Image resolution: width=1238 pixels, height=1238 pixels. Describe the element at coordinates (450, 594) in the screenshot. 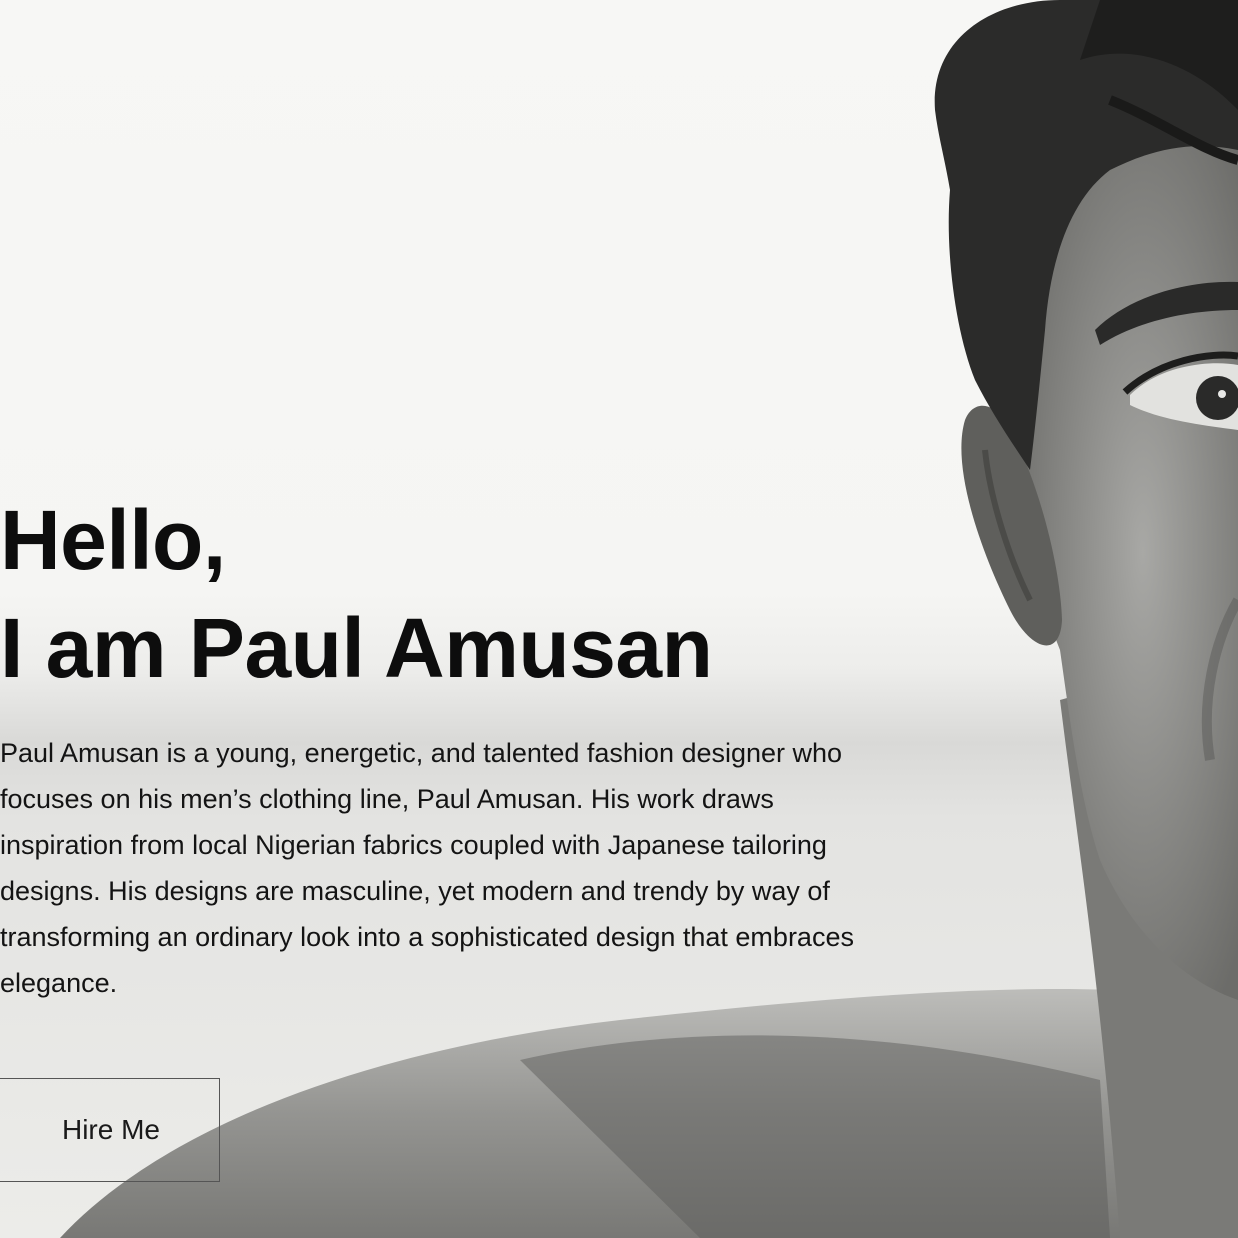

I see `page-title: Hello, I am Paul Amusan` at that location.